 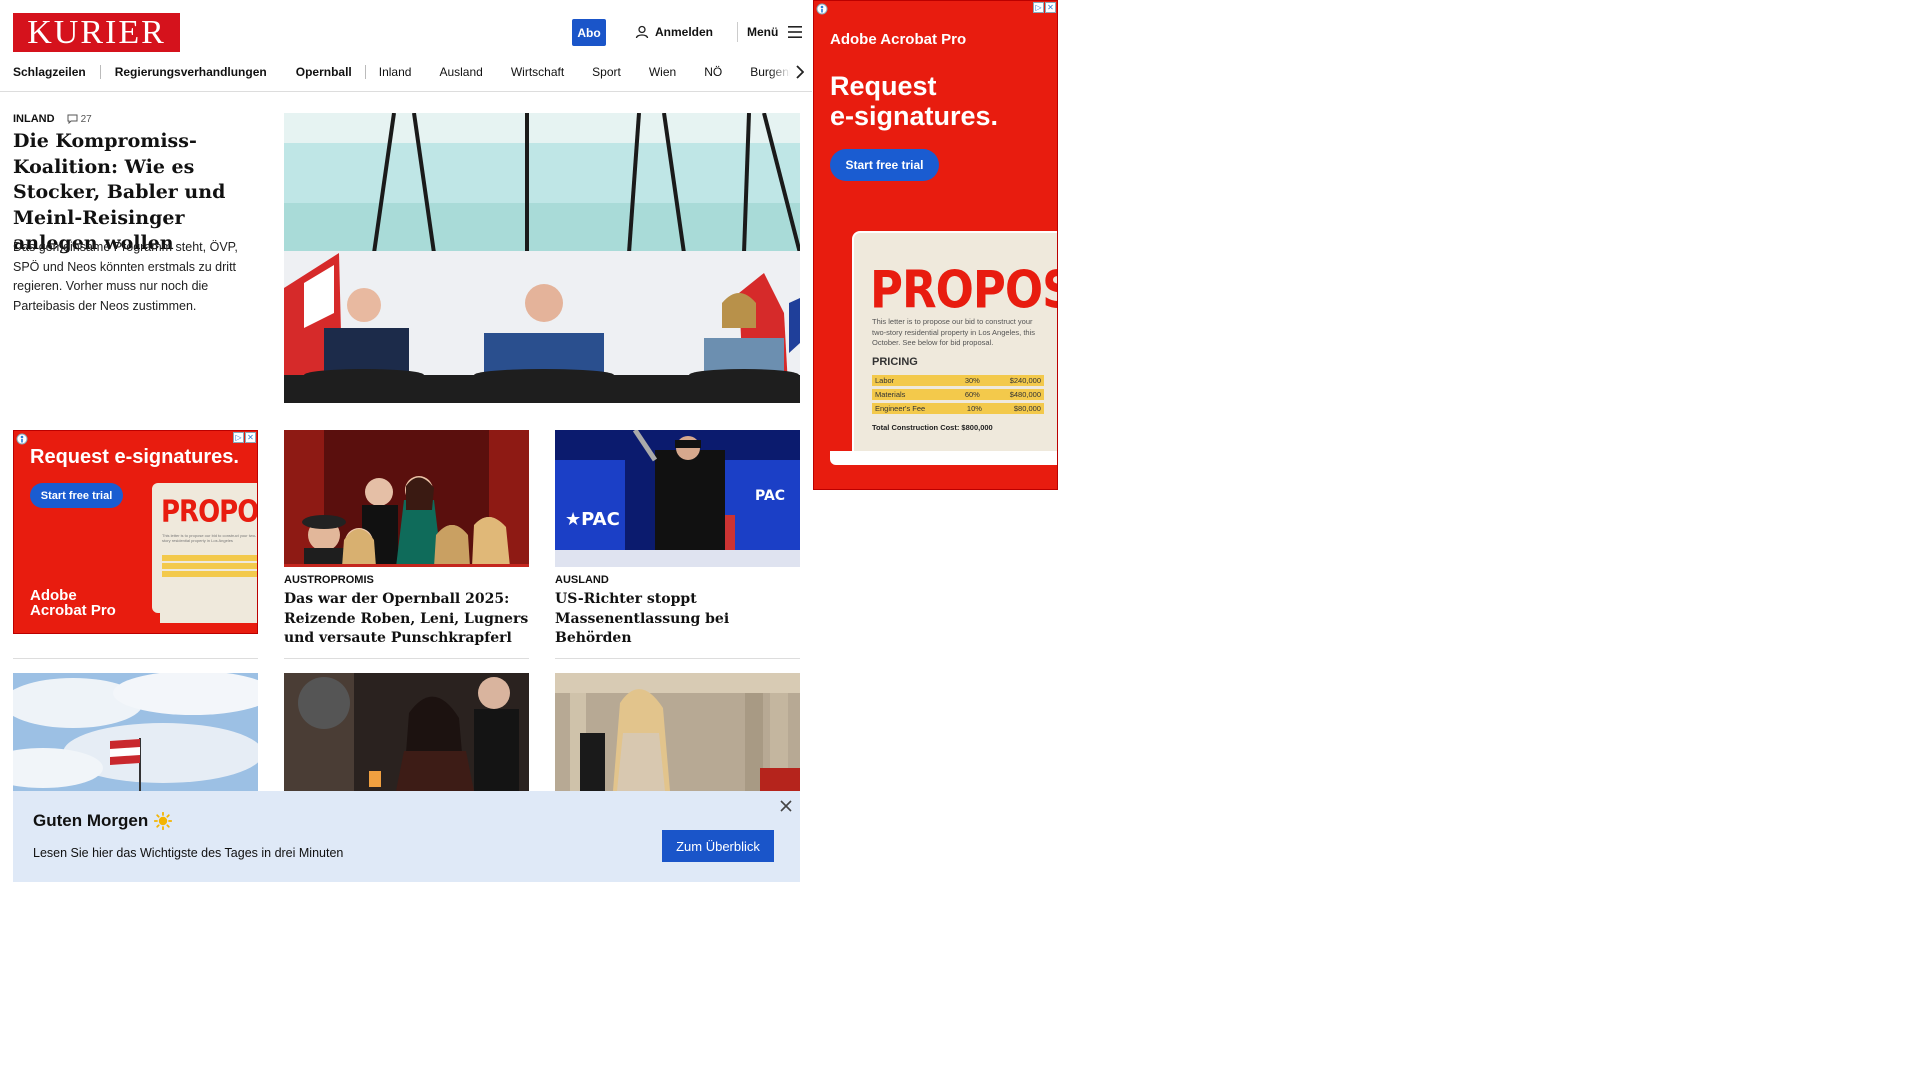 I want to click on nav-item-wirtschaft: Wirtschaft, so click(x=537, y=72).